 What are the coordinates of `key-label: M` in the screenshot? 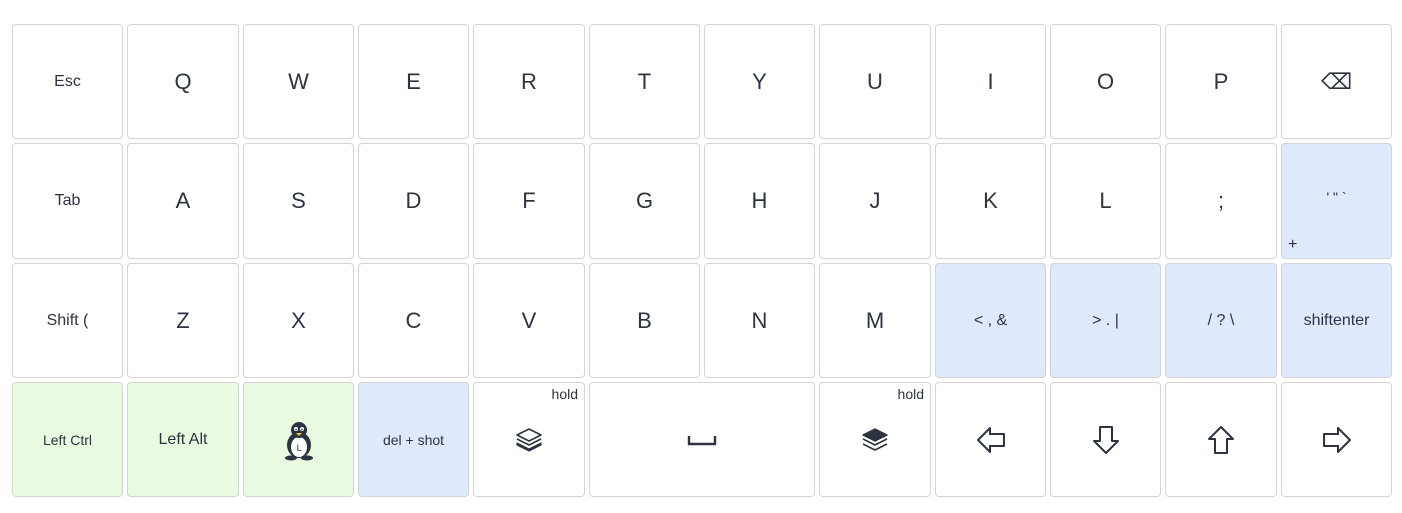 It's located at (875, 320).